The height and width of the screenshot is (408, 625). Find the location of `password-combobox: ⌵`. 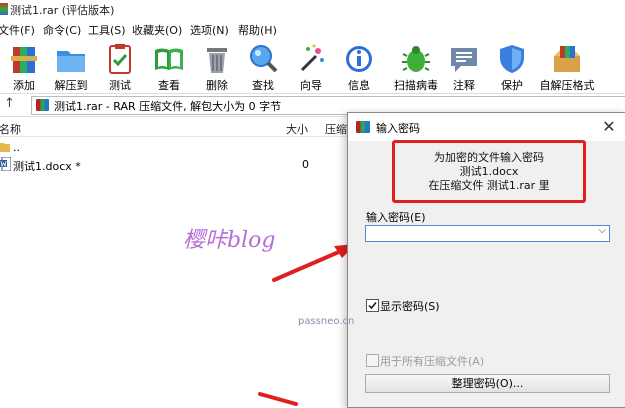

password-combobox: ⌵ is located at coordinates (487, 233).